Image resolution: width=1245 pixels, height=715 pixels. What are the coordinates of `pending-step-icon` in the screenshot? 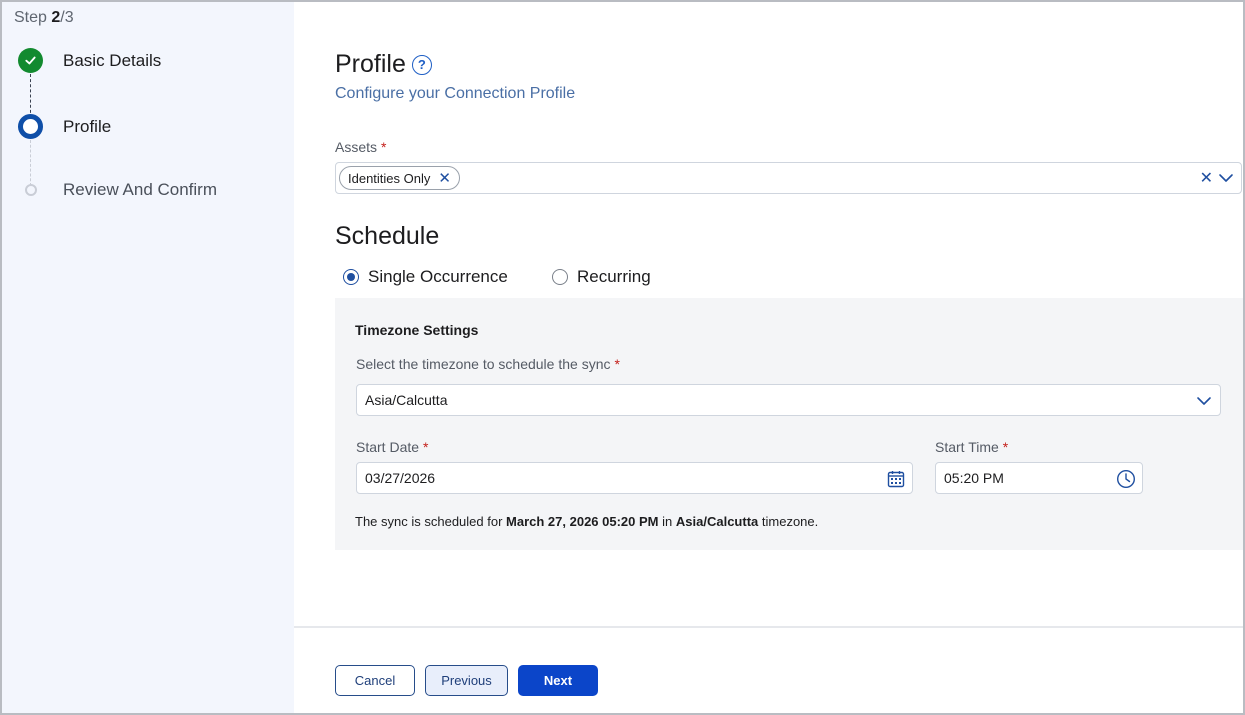 It's located at (31, 190).